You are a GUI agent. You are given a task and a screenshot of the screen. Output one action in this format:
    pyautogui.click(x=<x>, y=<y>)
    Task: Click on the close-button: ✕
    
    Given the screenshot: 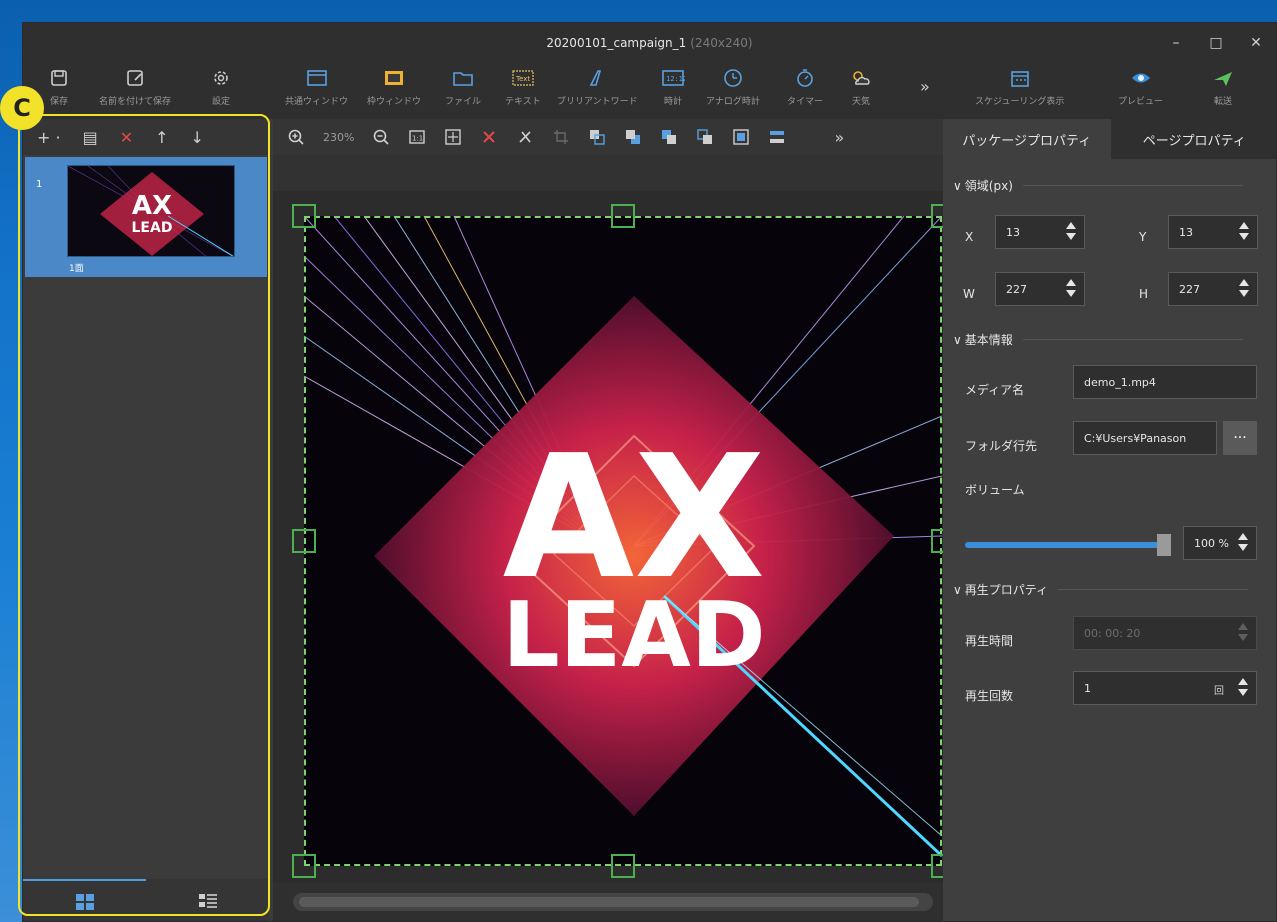 What is the action you would take?
    pyautogui.click(x=1256, y=43)
    